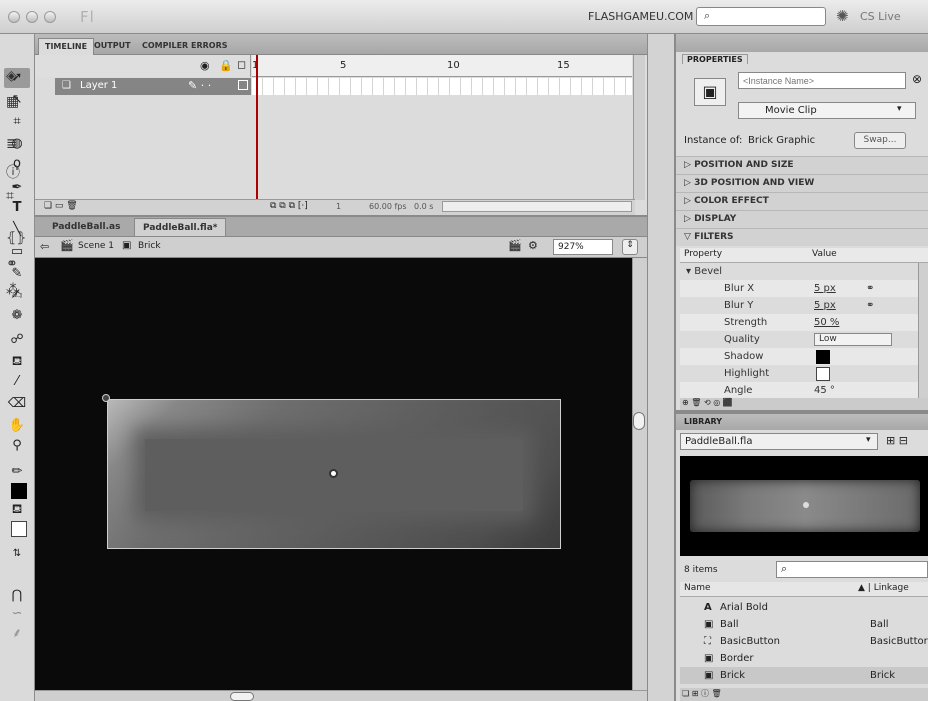  Describe the element at coordinates (388, 206) in the screenshot. I see `frame-rate: 60.00 fps` at that location.